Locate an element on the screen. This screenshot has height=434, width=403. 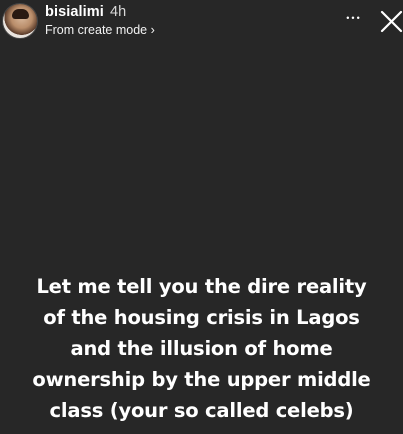
chevron-right-icon: › is located at coordinates (152, 30).